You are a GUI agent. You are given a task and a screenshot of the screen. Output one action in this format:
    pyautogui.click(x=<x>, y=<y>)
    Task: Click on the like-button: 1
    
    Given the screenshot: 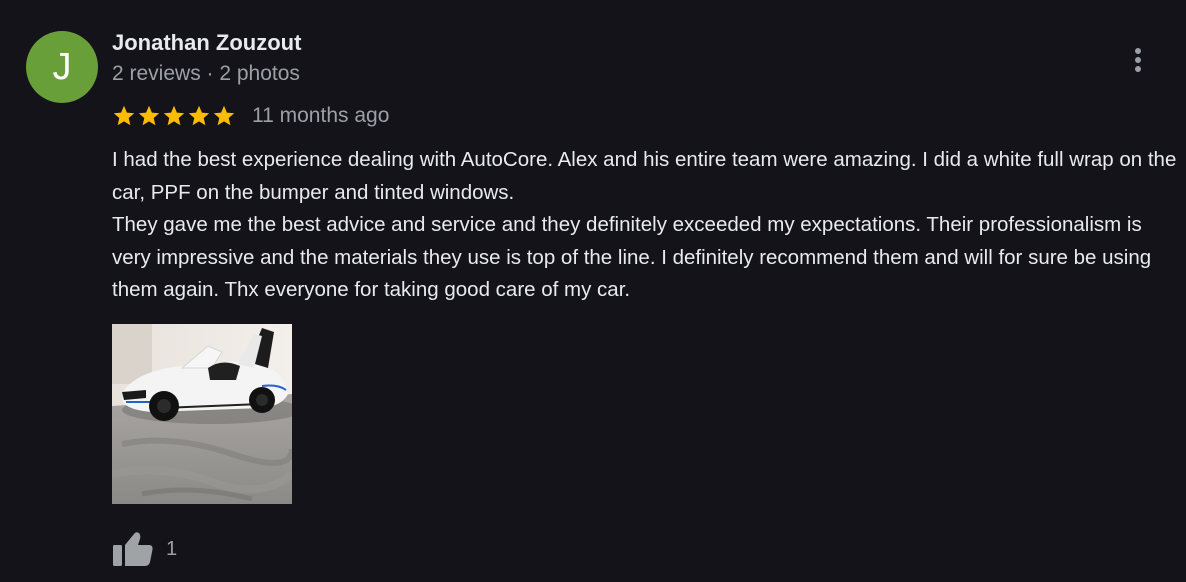 What is the action you would take?
    pyautogui.click(x=144, y=549)
    